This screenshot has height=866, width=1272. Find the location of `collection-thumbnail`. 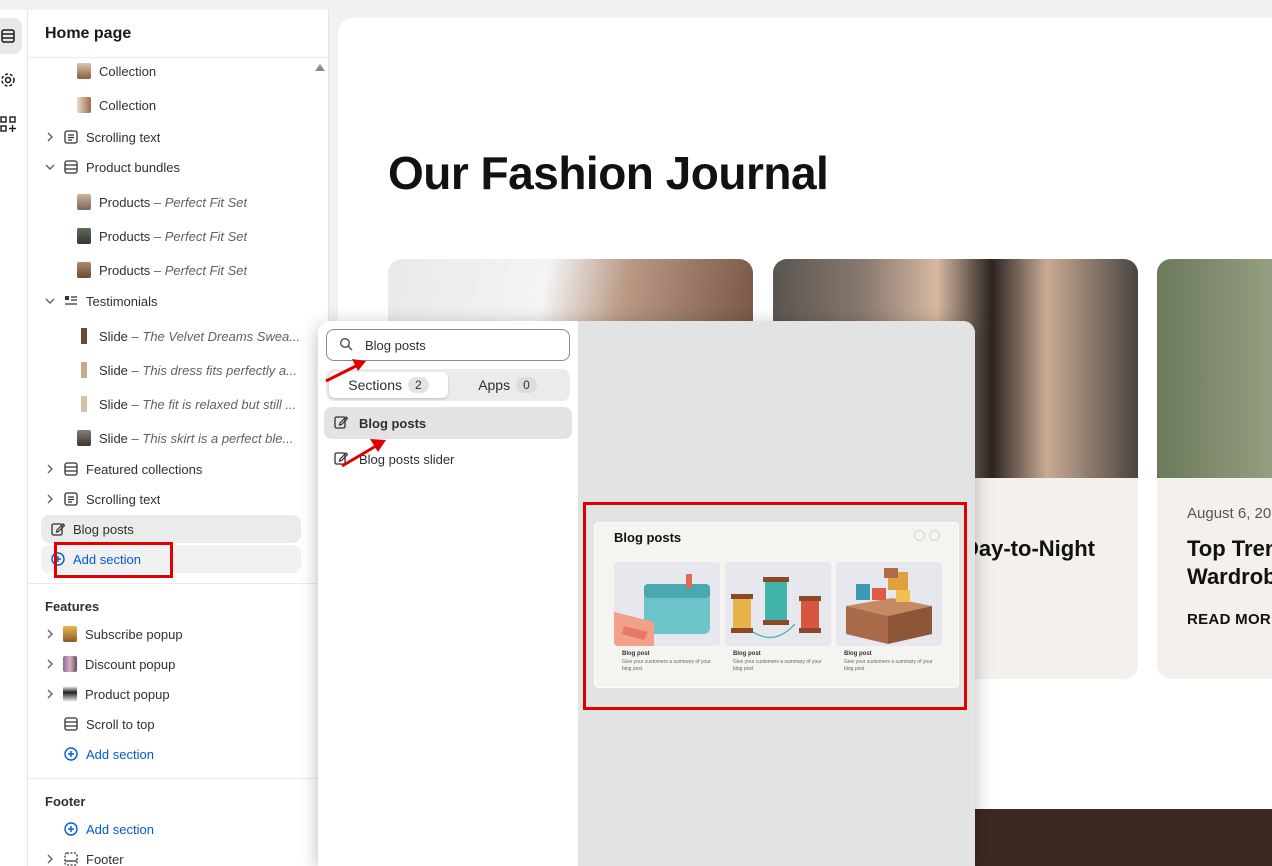

collection-thumbnail is located at coordinates (84, 71).